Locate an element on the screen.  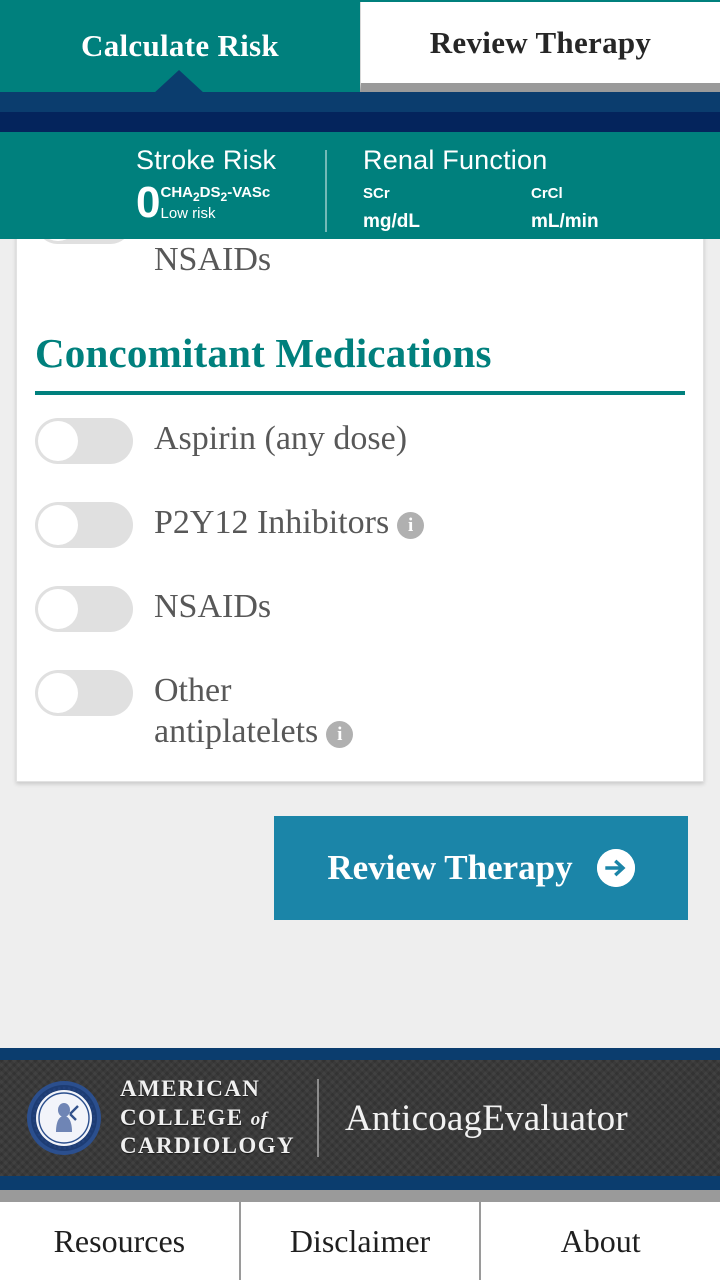
app-name: AnticoagEvaluator is located at coordinates (486, 1118).